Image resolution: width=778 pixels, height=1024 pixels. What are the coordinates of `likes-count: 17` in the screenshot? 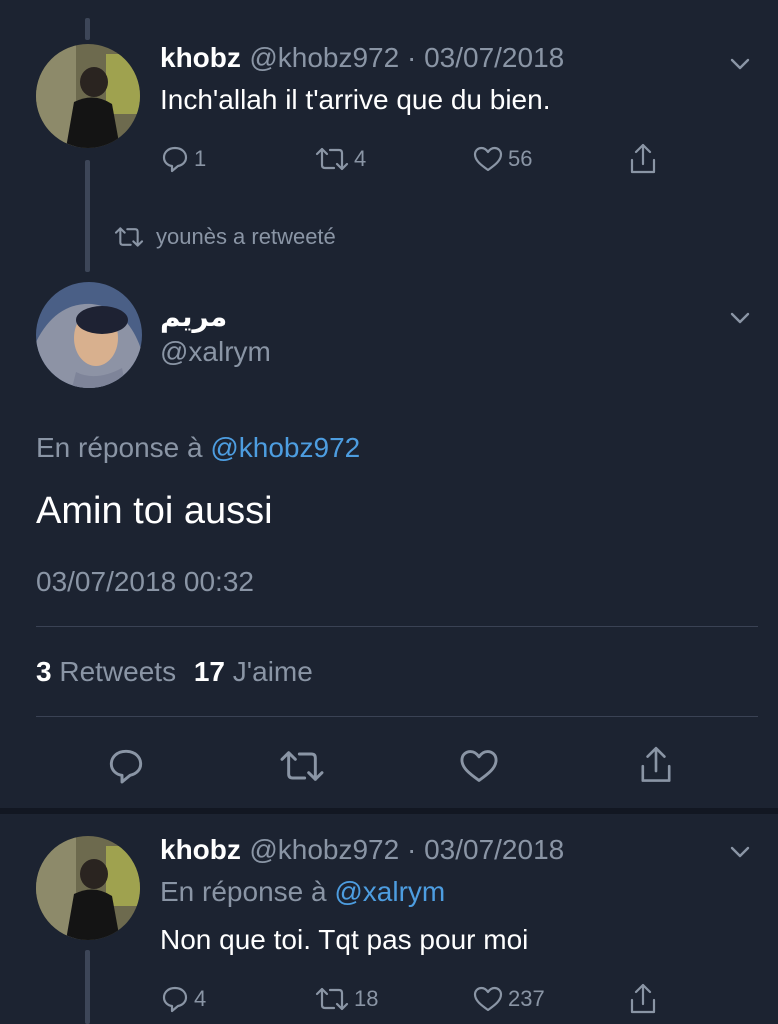 It's located at (209, 671).